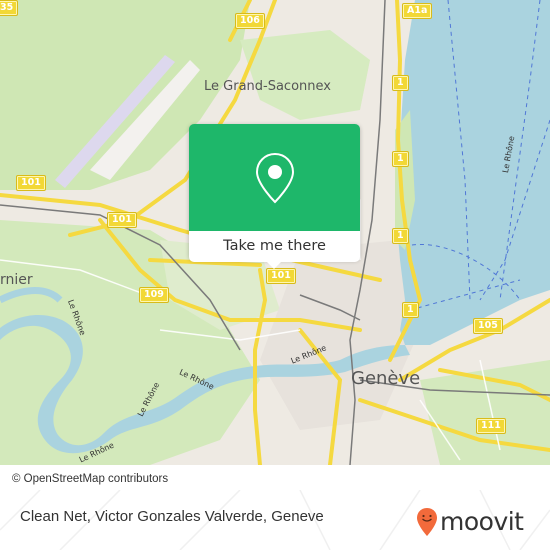 The width and height of the screenshot is (550, 550). I want to click on destination-popup: Take me there, so click(274, 196).